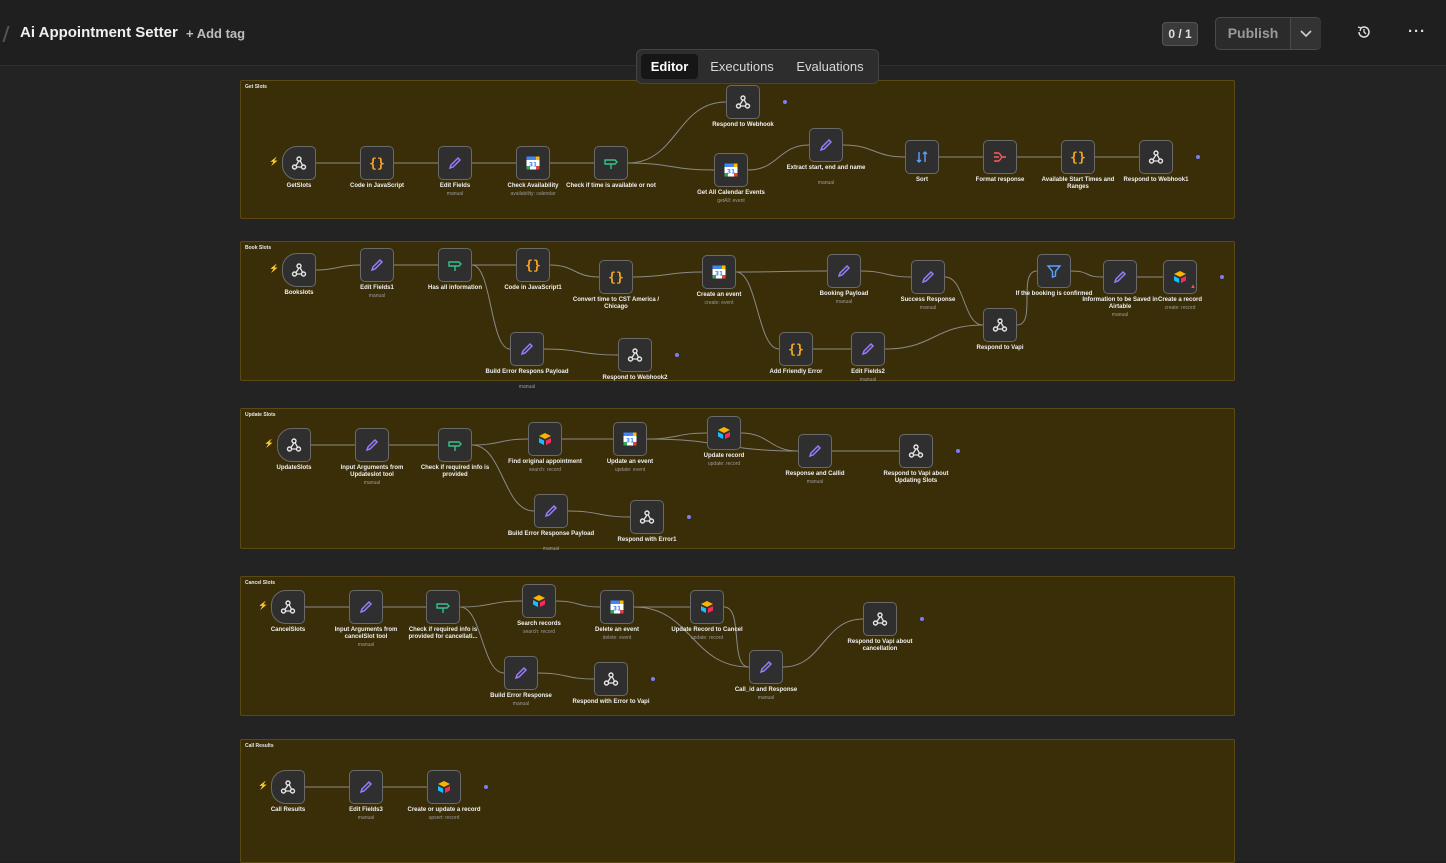 This screenshot has height=863, width=1446. I want to click on publish-button: Publish, so click(1253, 33).